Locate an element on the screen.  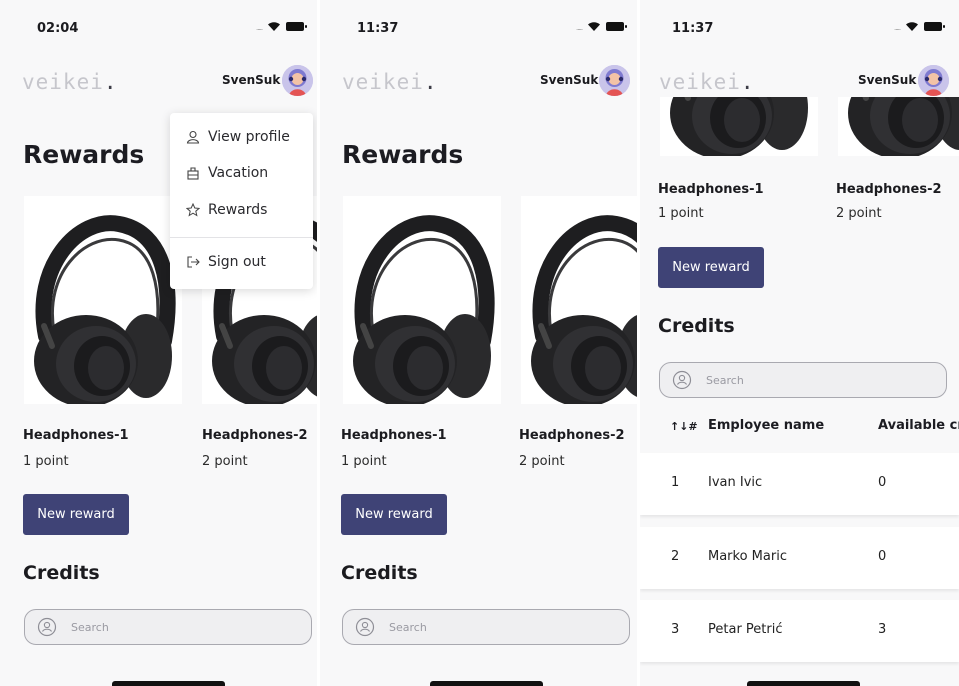
table-row: 2 Marko Maric 0 is located at coordinates (799, 558).